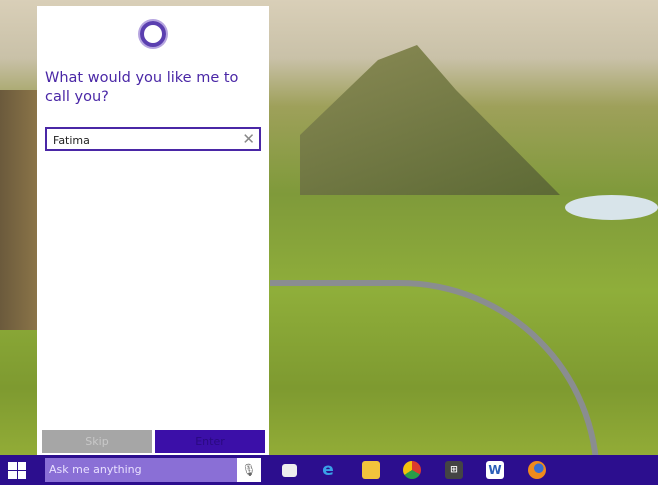  I want to click on microphone-icon: 🎙, so click(249, 470).